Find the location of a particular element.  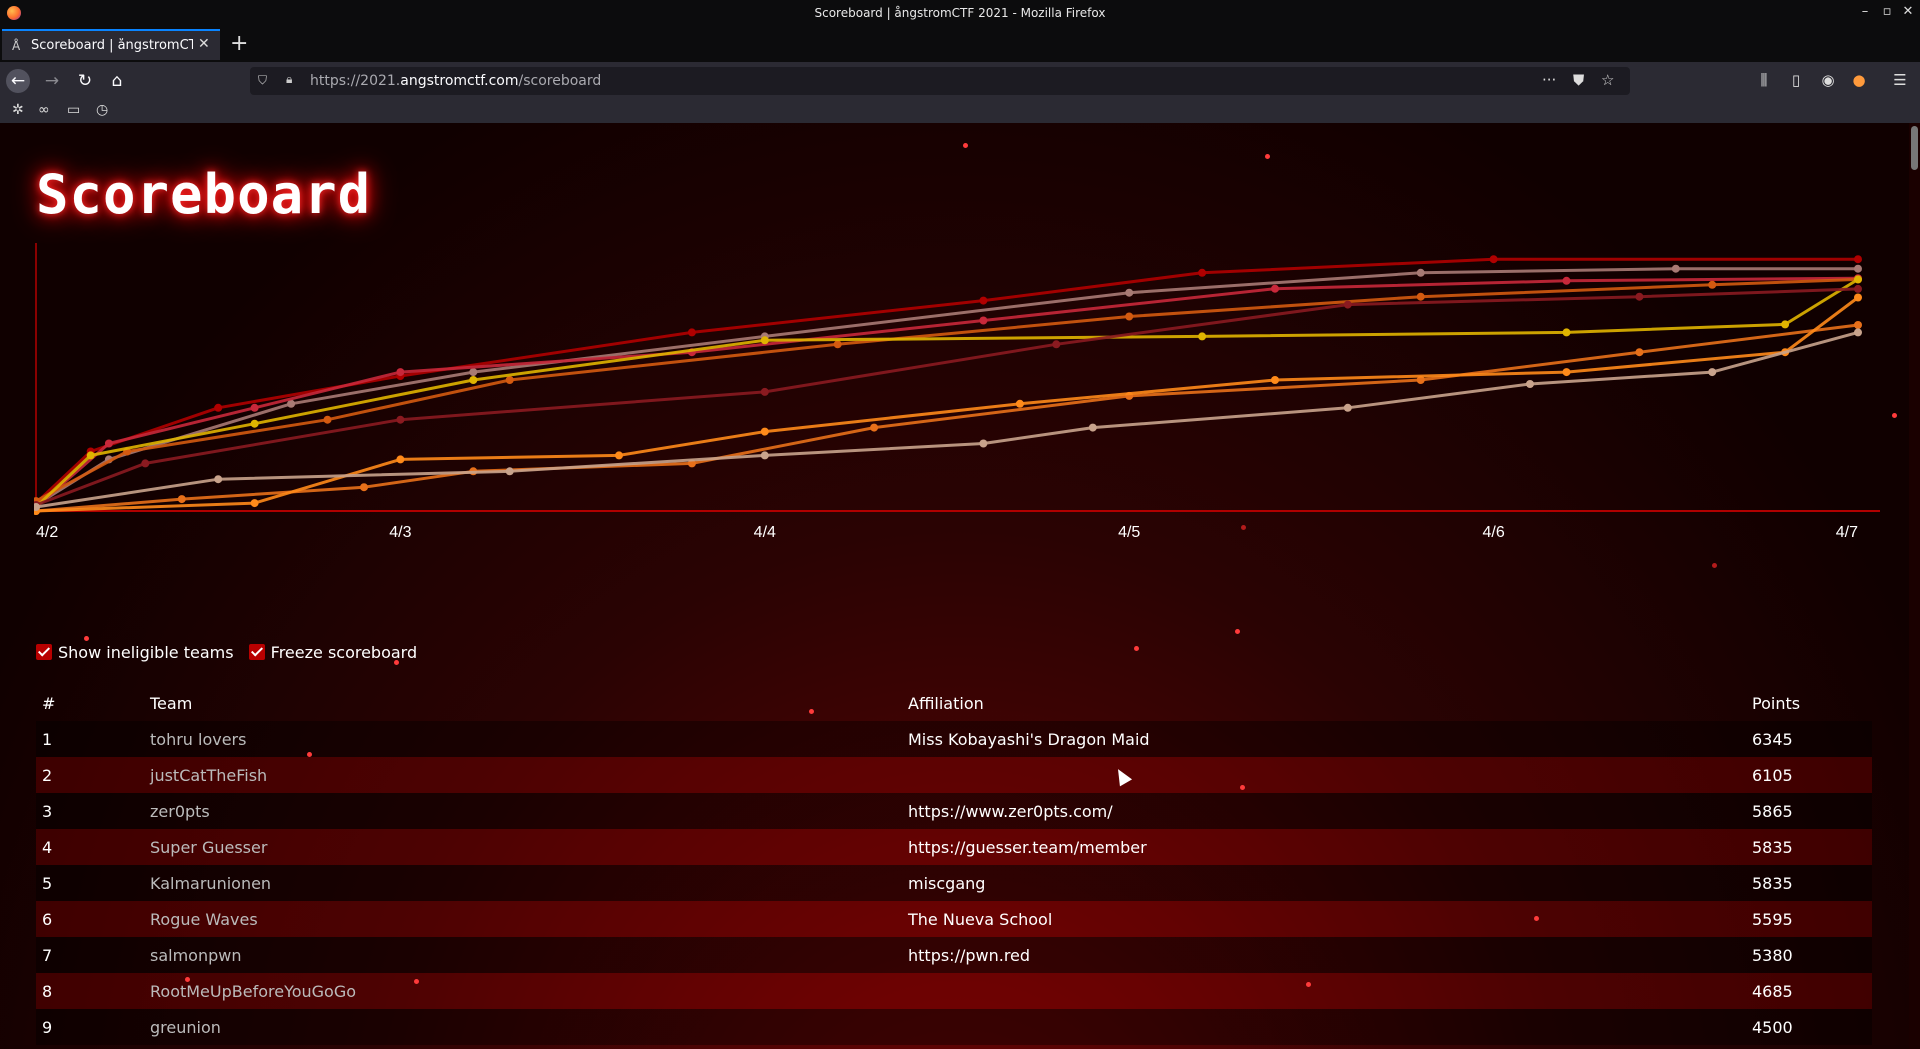

favicon-icon: Å is located at coordinates (16, 46).